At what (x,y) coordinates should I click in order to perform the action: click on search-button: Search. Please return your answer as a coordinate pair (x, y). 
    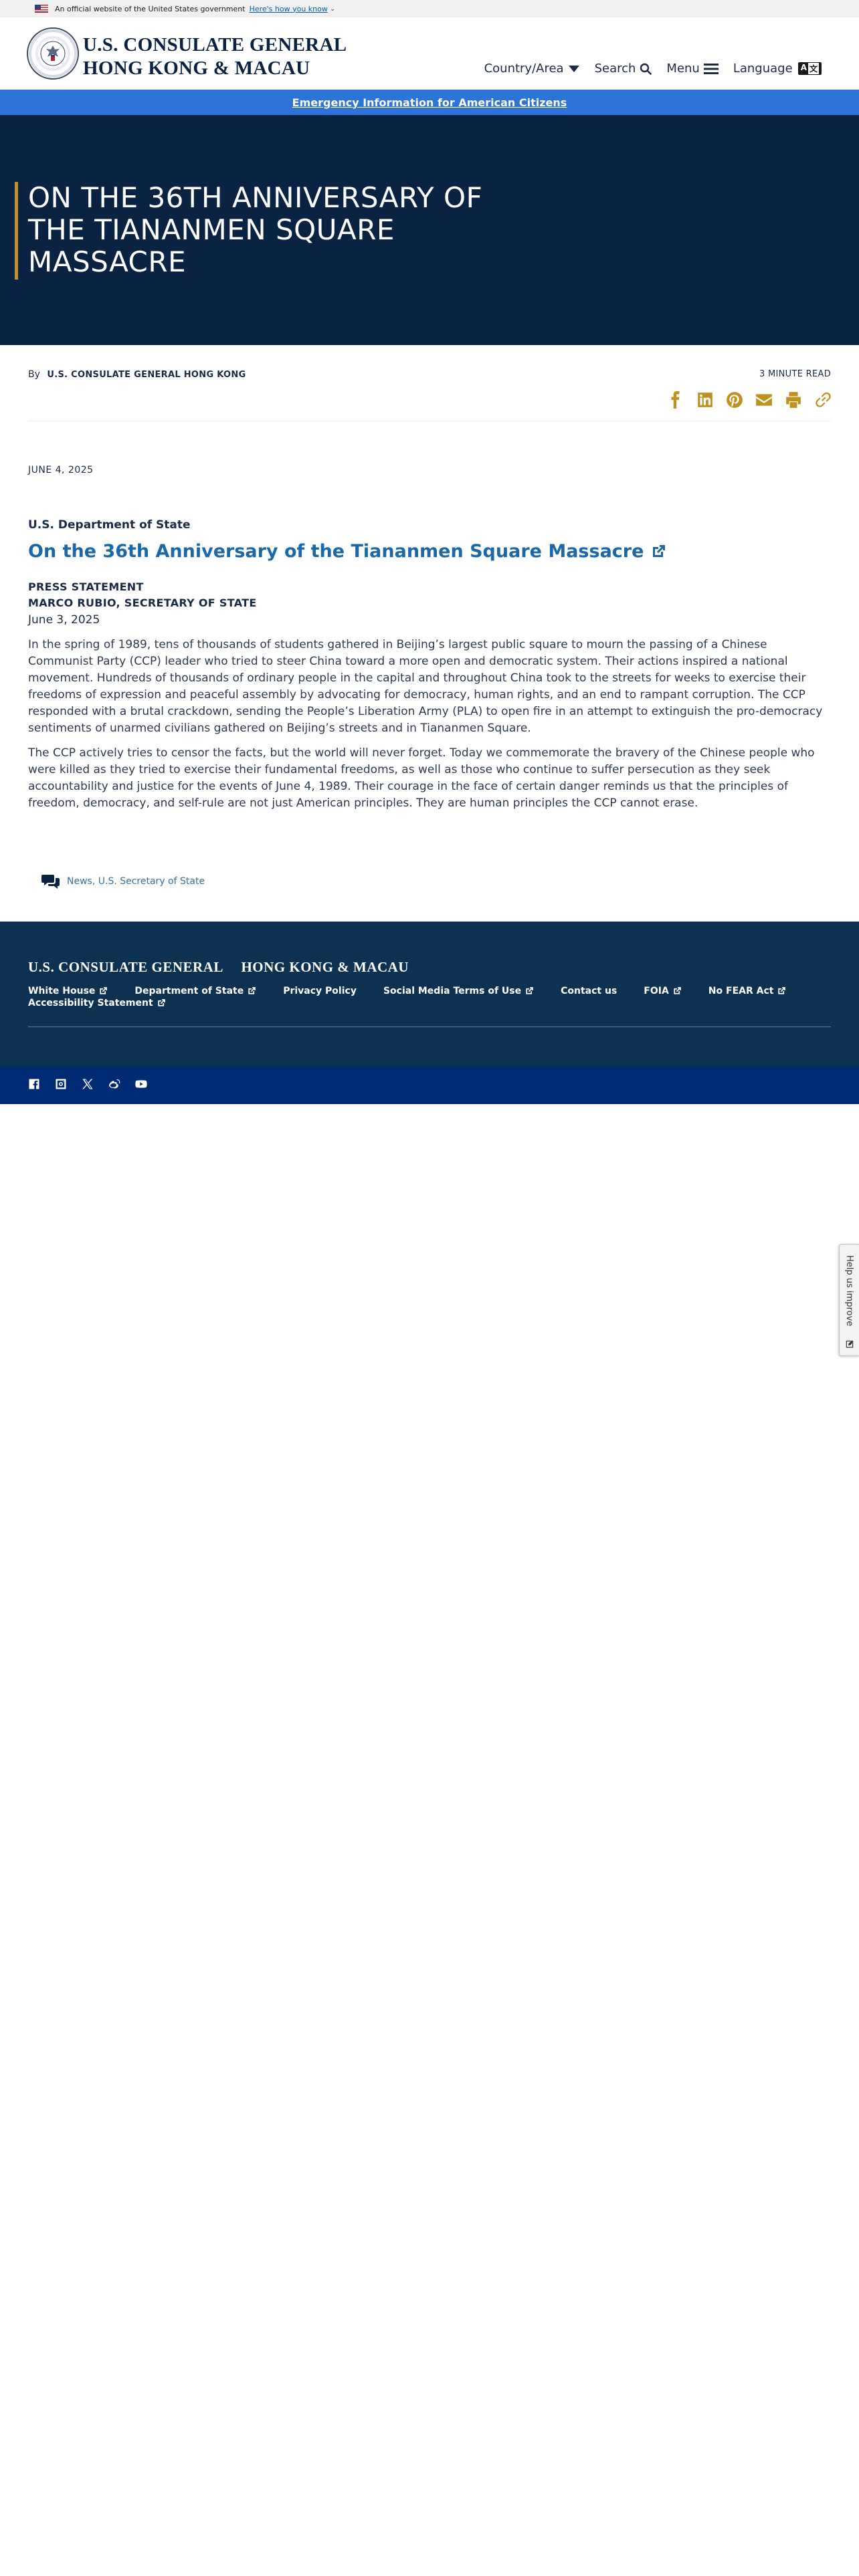
    Looking at the image, I should click on (623, 69).